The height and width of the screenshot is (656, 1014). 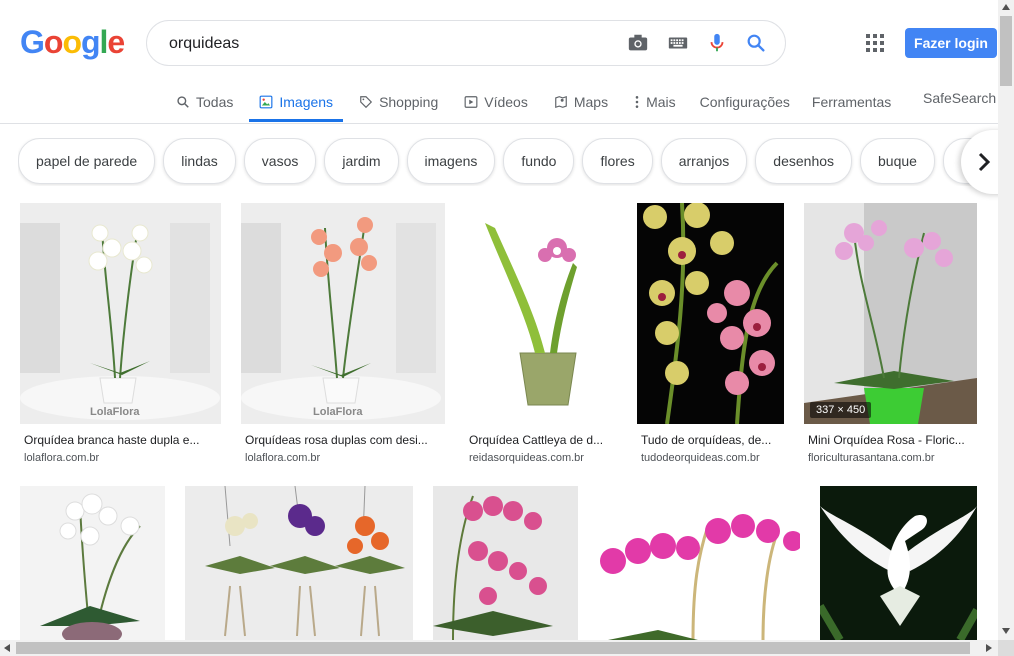 What do you see at coordinates (617, 161) in the screenshot?
I see `chip: flores` at bounding box center [617, 161].